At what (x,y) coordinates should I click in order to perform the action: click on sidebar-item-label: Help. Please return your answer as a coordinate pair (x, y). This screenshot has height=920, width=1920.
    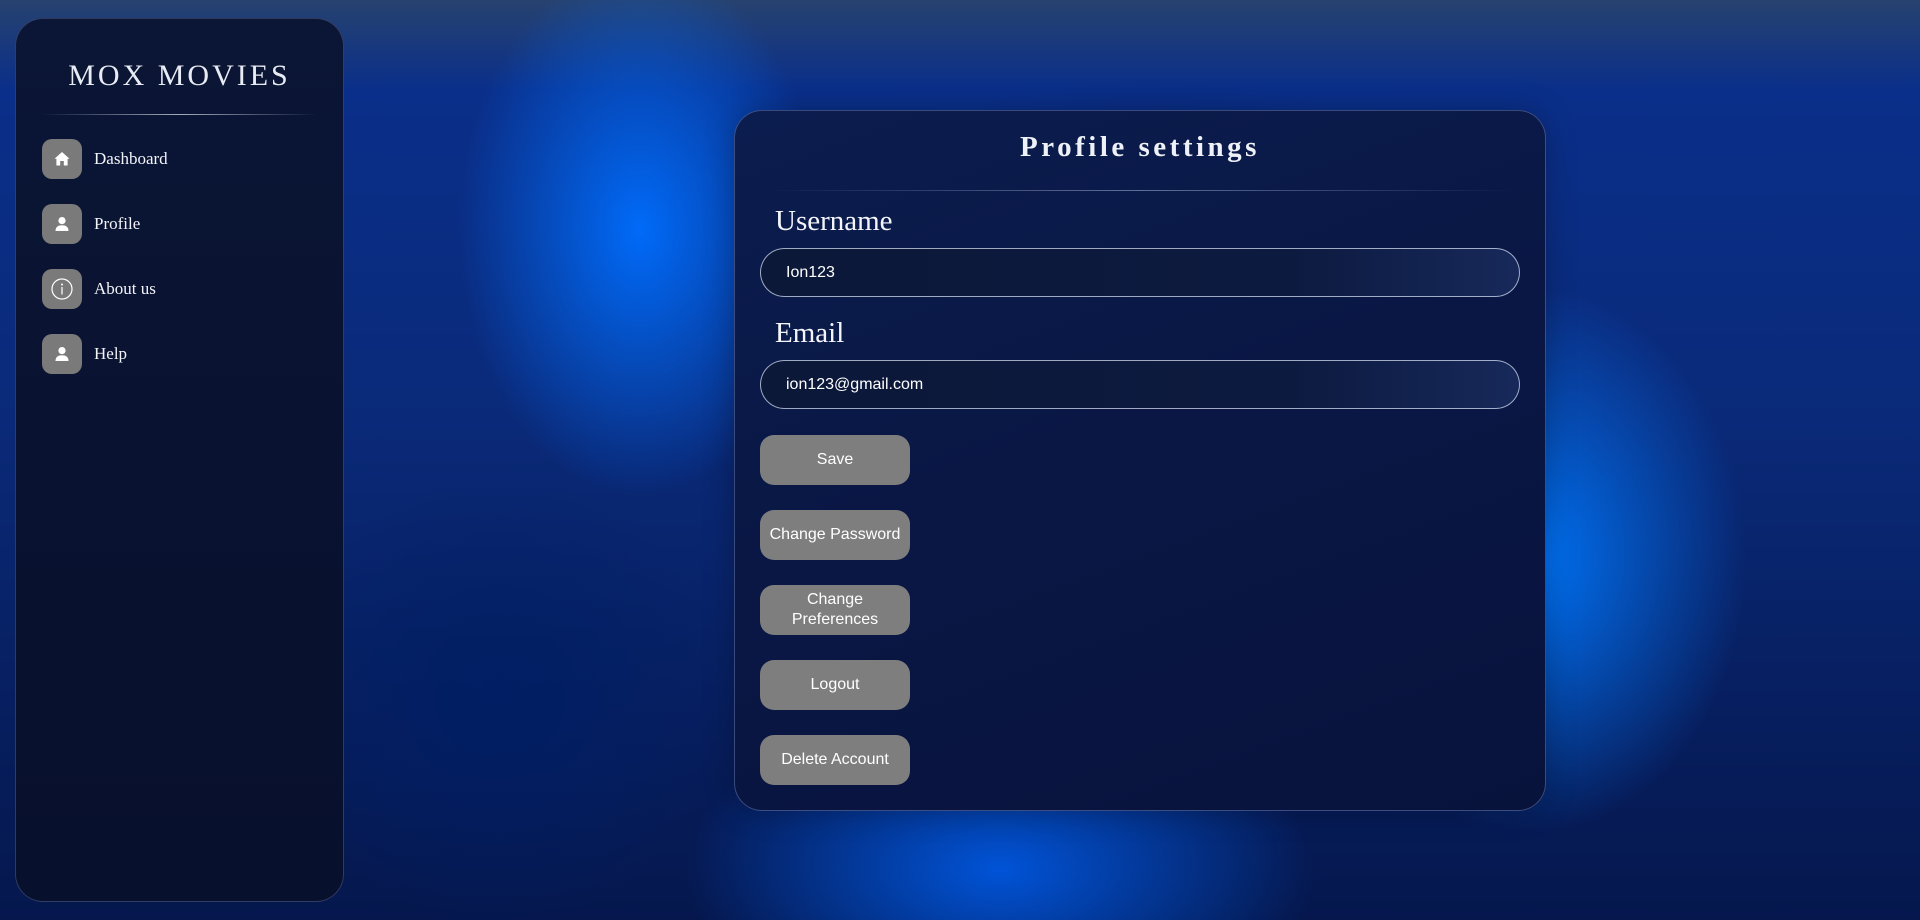
    Looking at the image, I should click on (111, 353).